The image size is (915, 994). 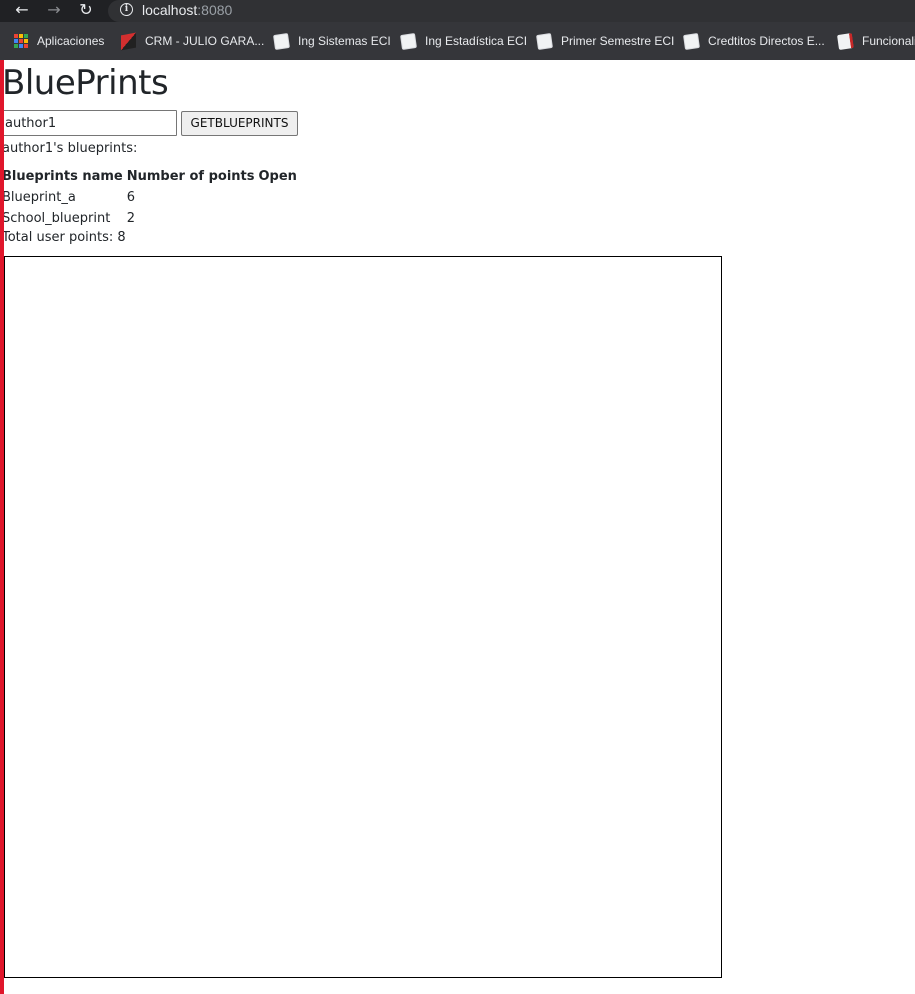 I want to click on get-blueprints-button: GETBLUEPRINTS, so click(x=239, y=123).